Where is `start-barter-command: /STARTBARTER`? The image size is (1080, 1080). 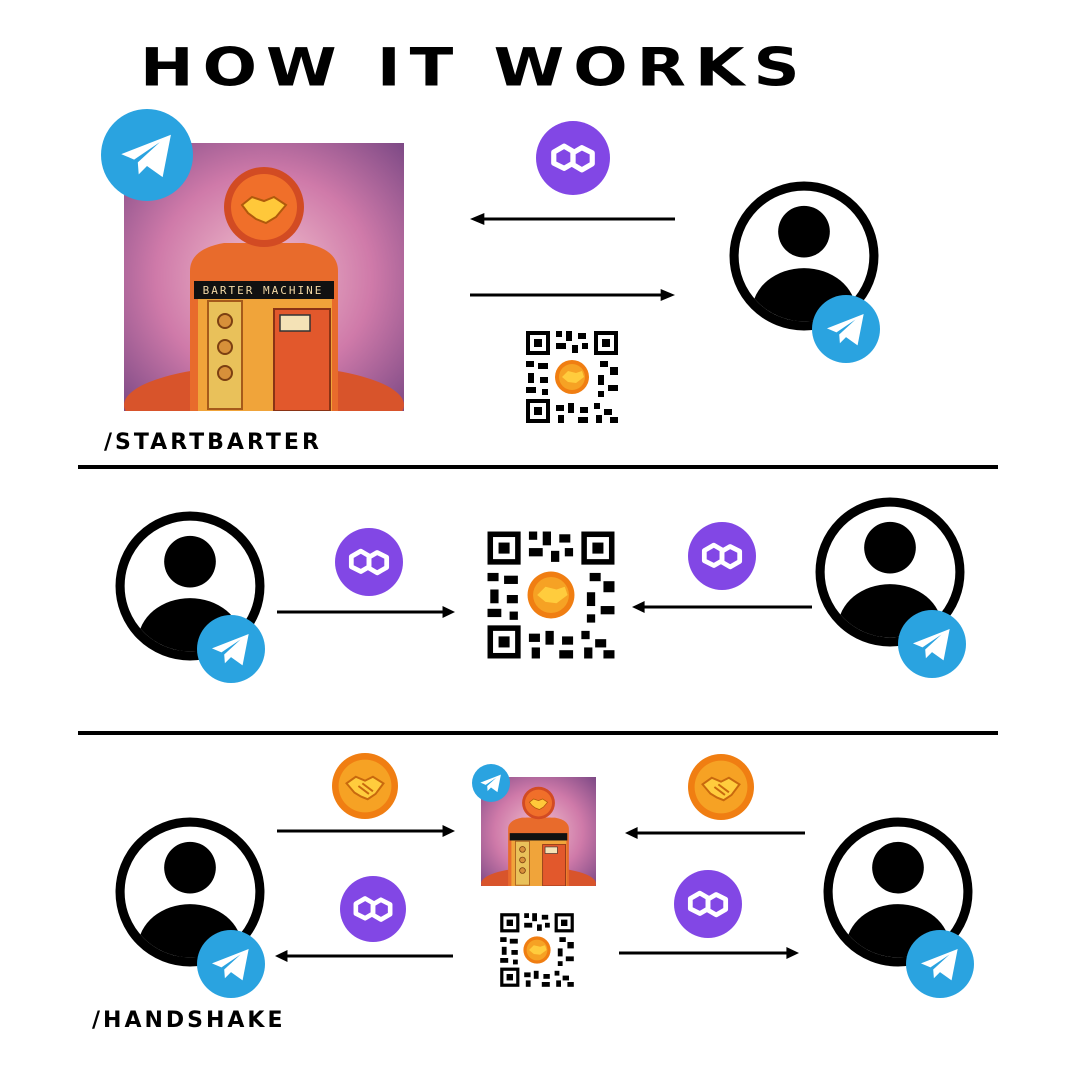 start-barter-command: /STARTBARTER is located at coordinates (213, 442).